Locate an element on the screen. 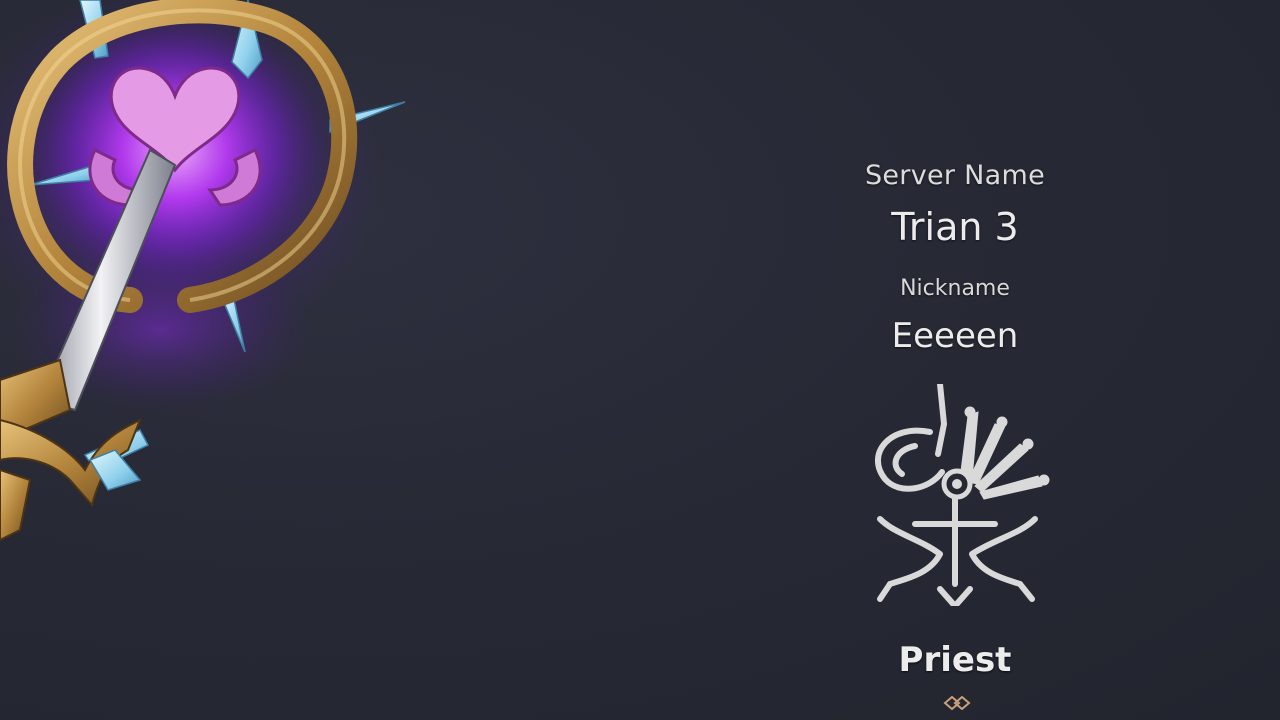 This screenshot has width=1280, height=720. ornamental-divider is located at coordinates (960, 703).